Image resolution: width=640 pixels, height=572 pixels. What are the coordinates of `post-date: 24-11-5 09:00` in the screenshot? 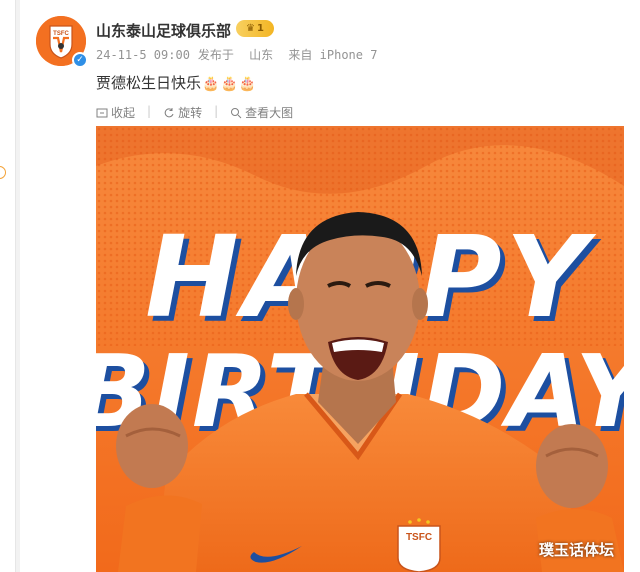 It's located at (143, 55).